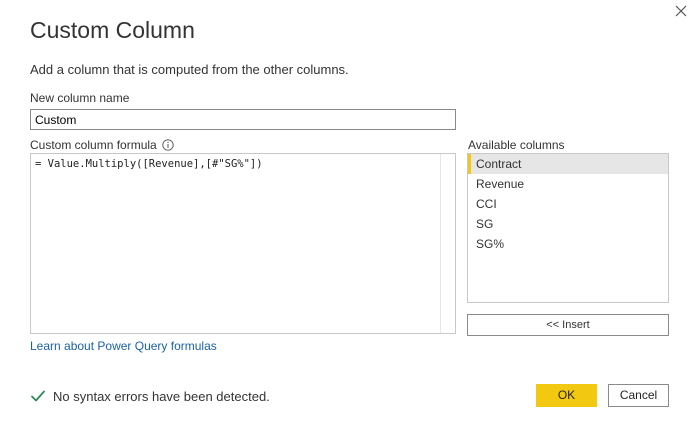  I want to click on cancel-button: Cancel, so click(638, 395).